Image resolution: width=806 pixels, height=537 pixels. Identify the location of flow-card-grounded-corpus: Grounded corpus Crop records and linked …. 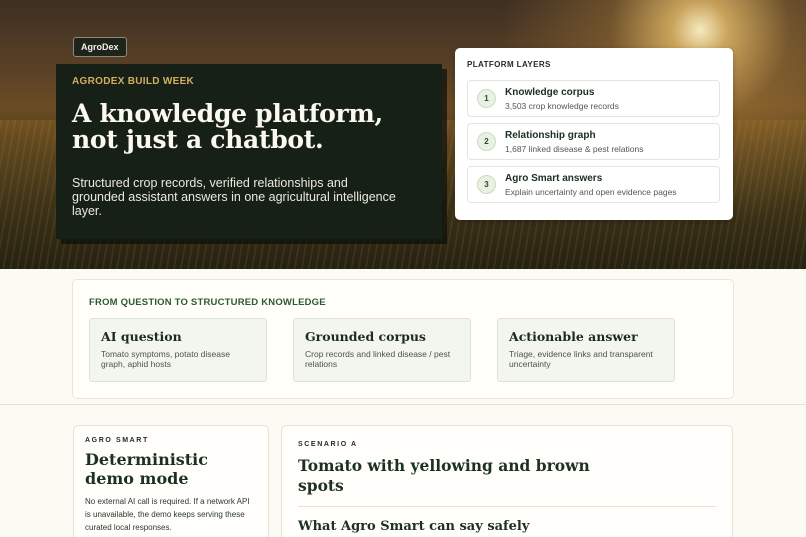
(382, 350).